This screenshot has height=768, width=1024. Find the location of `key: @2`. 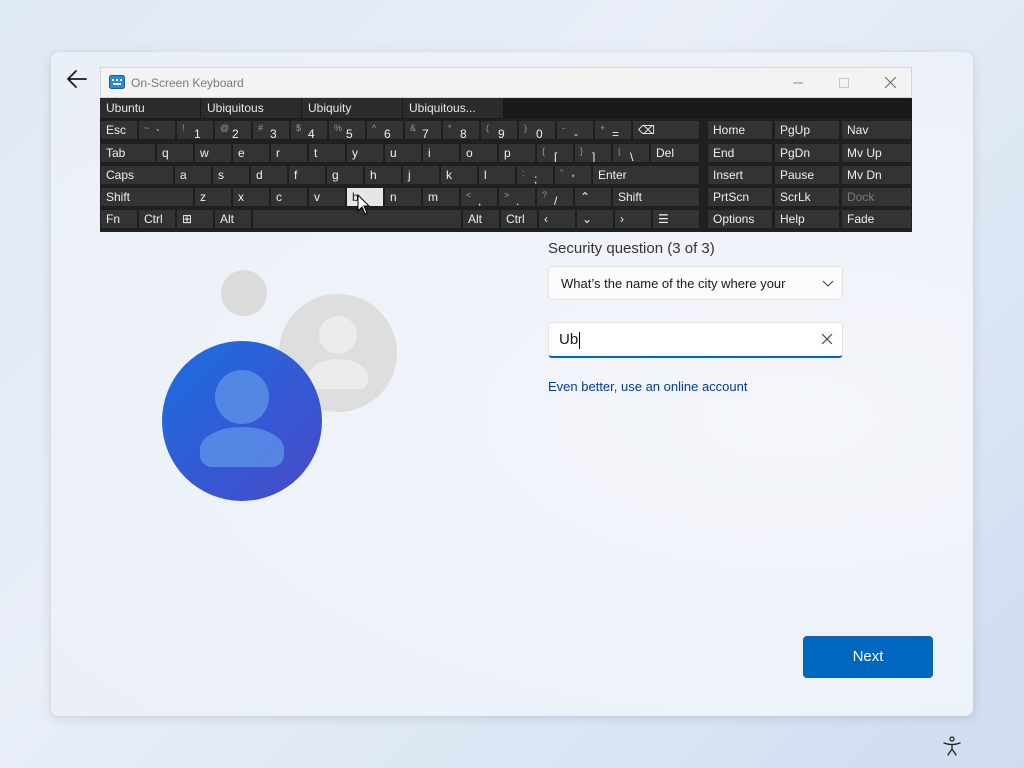

key: @2 is located at coordinates (233, 130).